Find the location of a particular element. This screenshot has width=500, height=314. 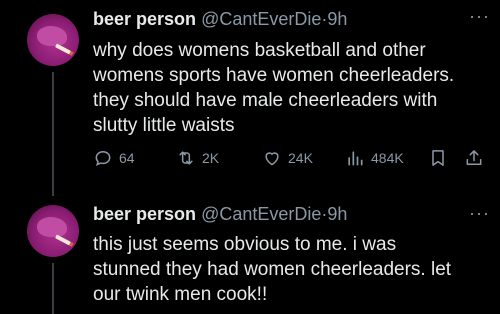

share-button is located at coordinates (477, 158).